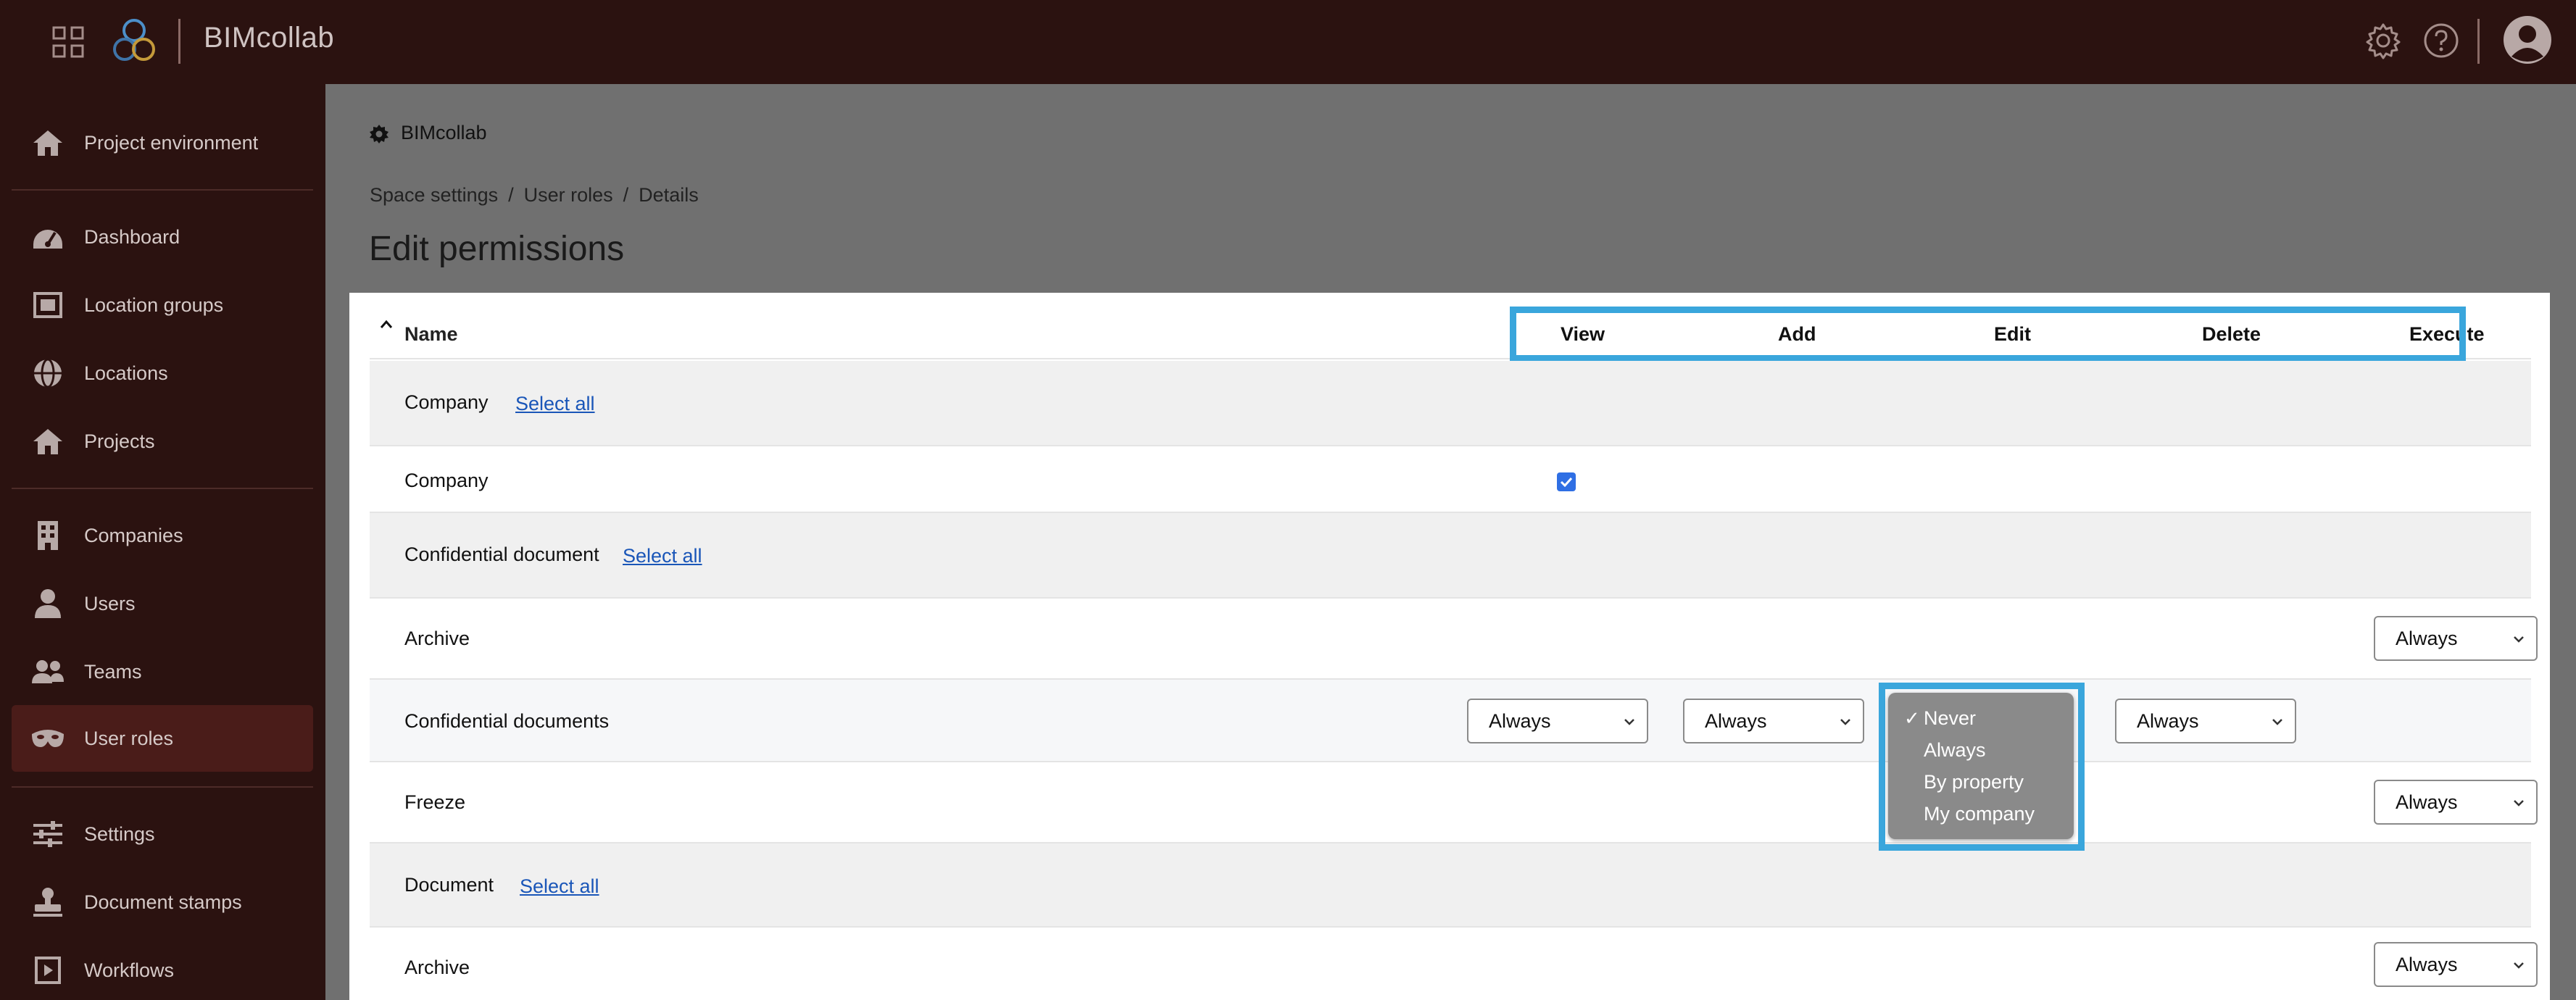  Describe the element at coordinates (1773, 721) in the screenshot. I see `add-select: Always` at that location.